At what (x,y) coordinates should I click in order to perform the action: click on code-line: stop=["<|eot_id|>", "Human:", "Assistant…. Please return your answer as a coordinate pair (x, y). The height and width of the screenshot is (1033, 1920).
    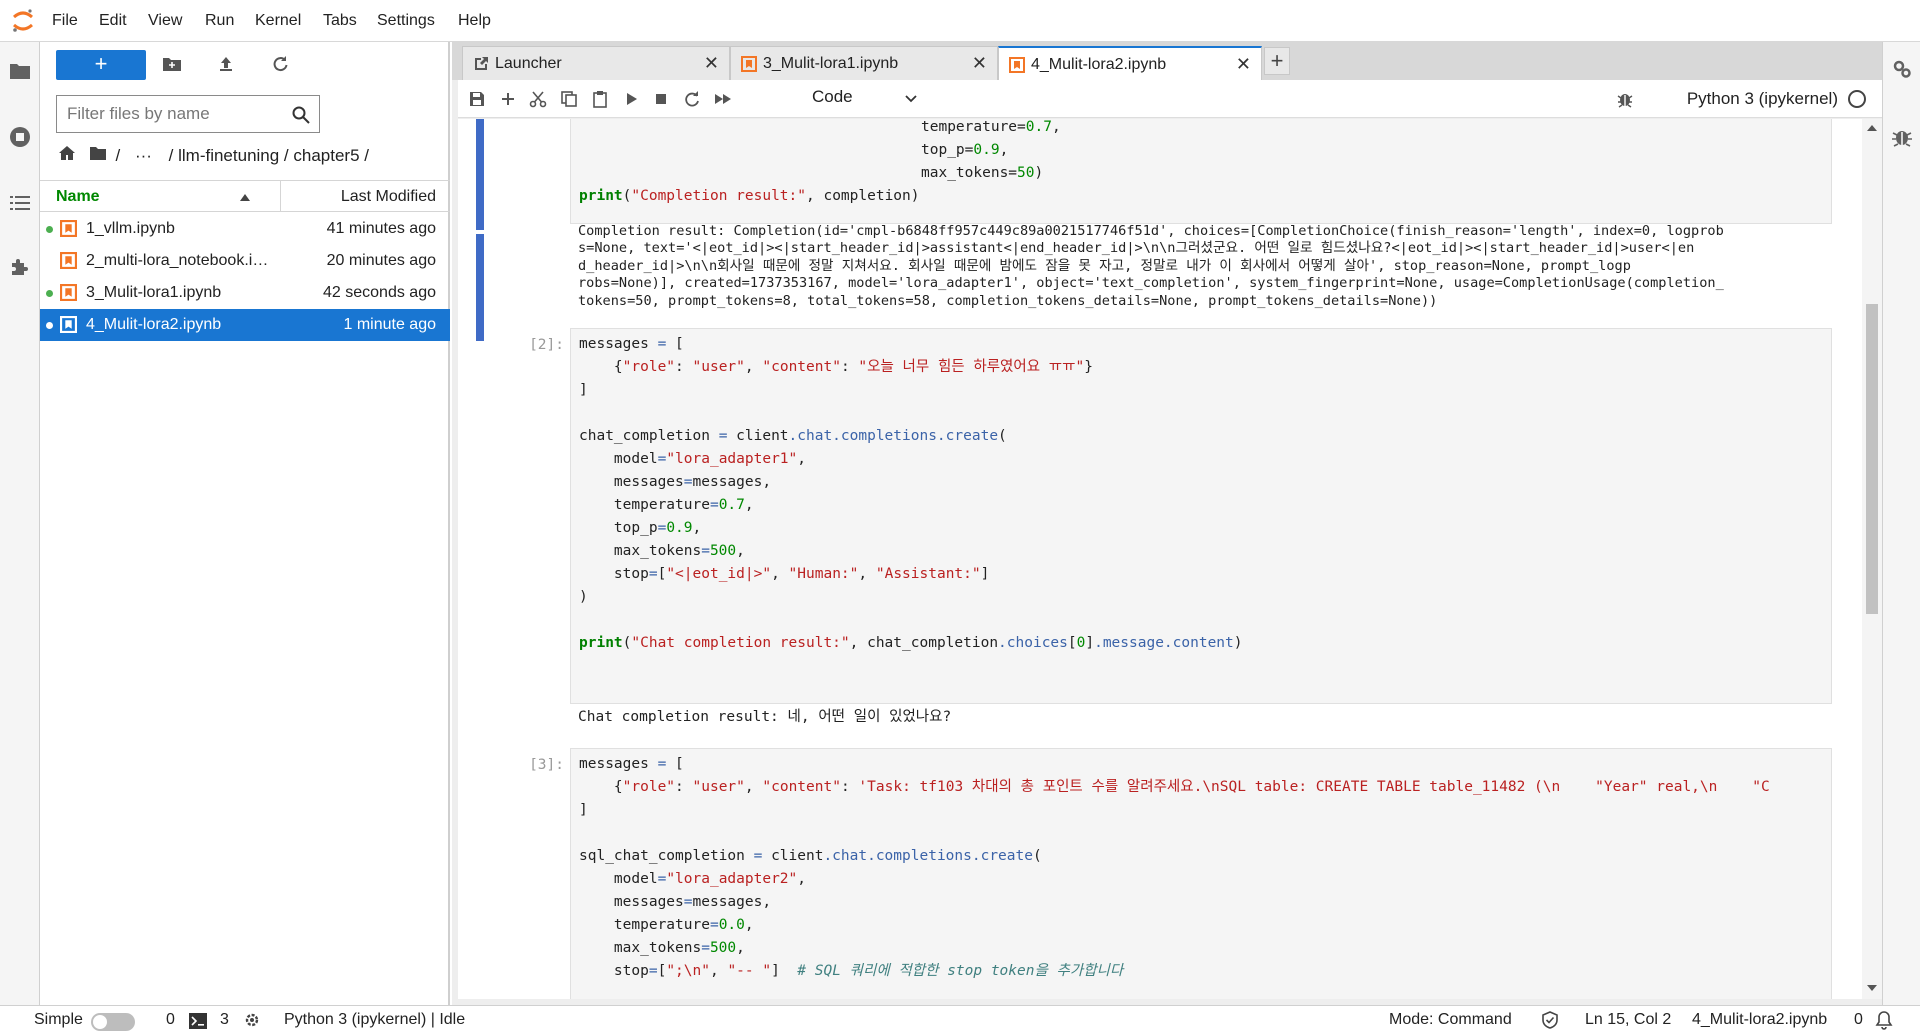
    Looking at the image, I should click on (784, 574).